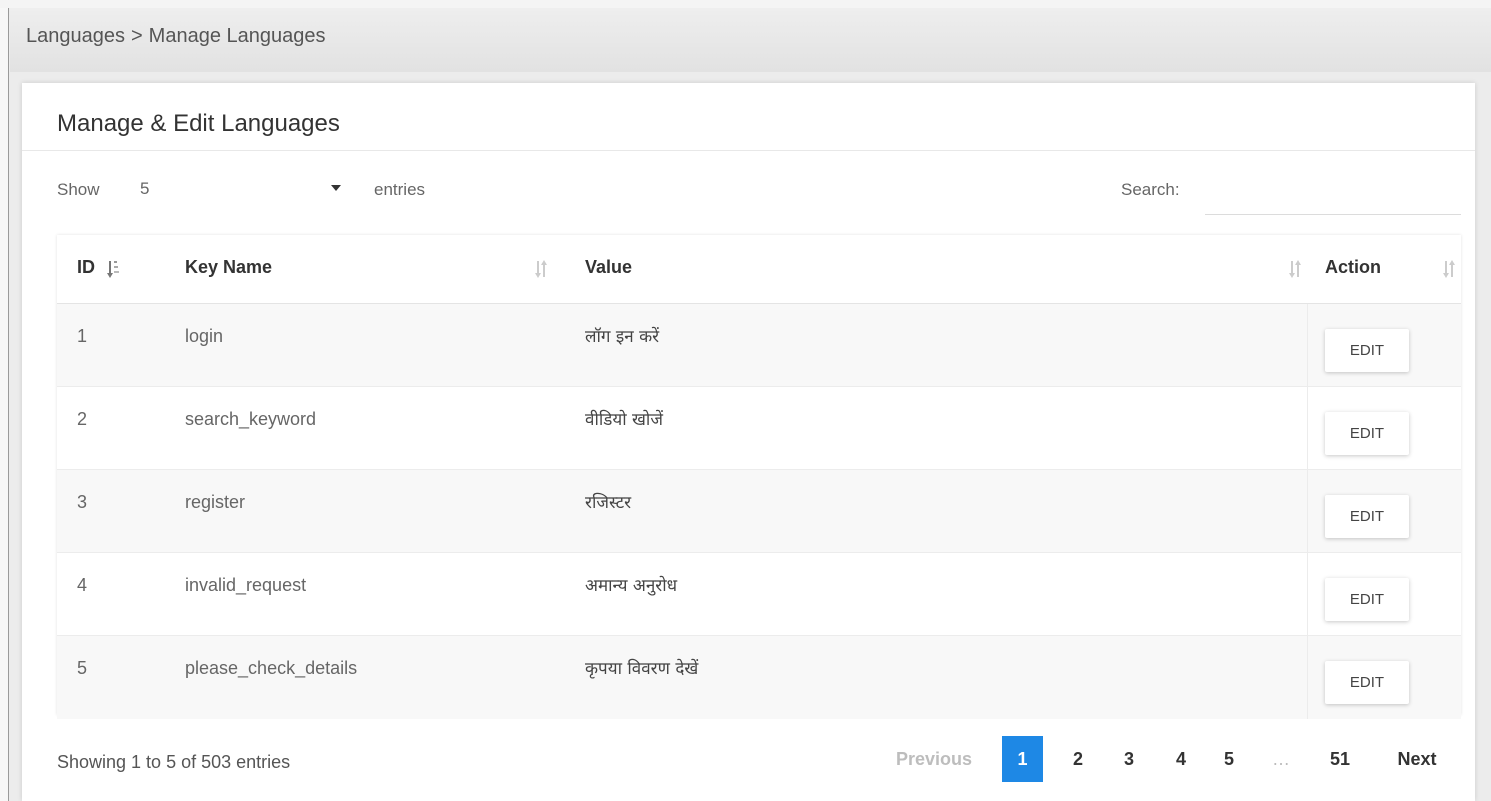 Image resolution: width=1491 pixels, height=801 pixels. What do you see at coordinates (377, 269) in the screenshot?
I see `column-header-key-name: Key Name` at bounding box center [377, 269].